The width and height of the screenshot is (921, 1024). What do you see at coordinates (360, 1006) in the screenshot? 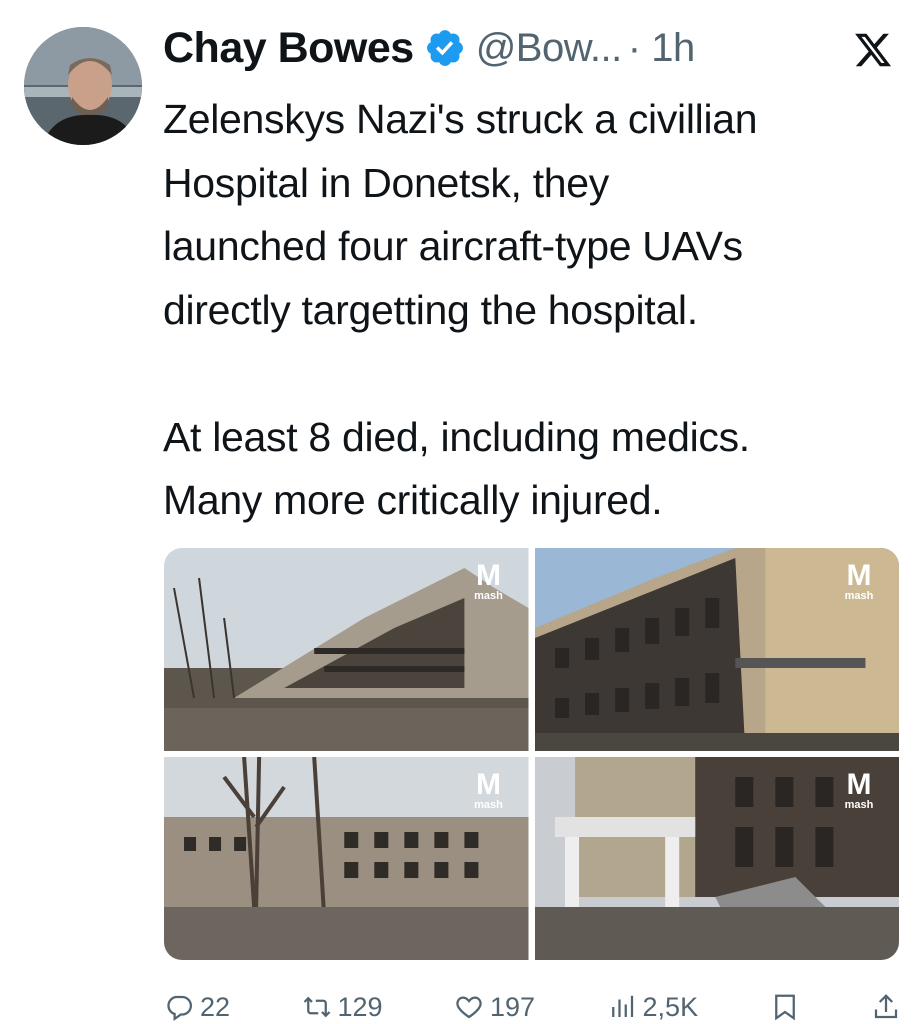
I see `repost-count: 129` at bounding box center [360, 1006].